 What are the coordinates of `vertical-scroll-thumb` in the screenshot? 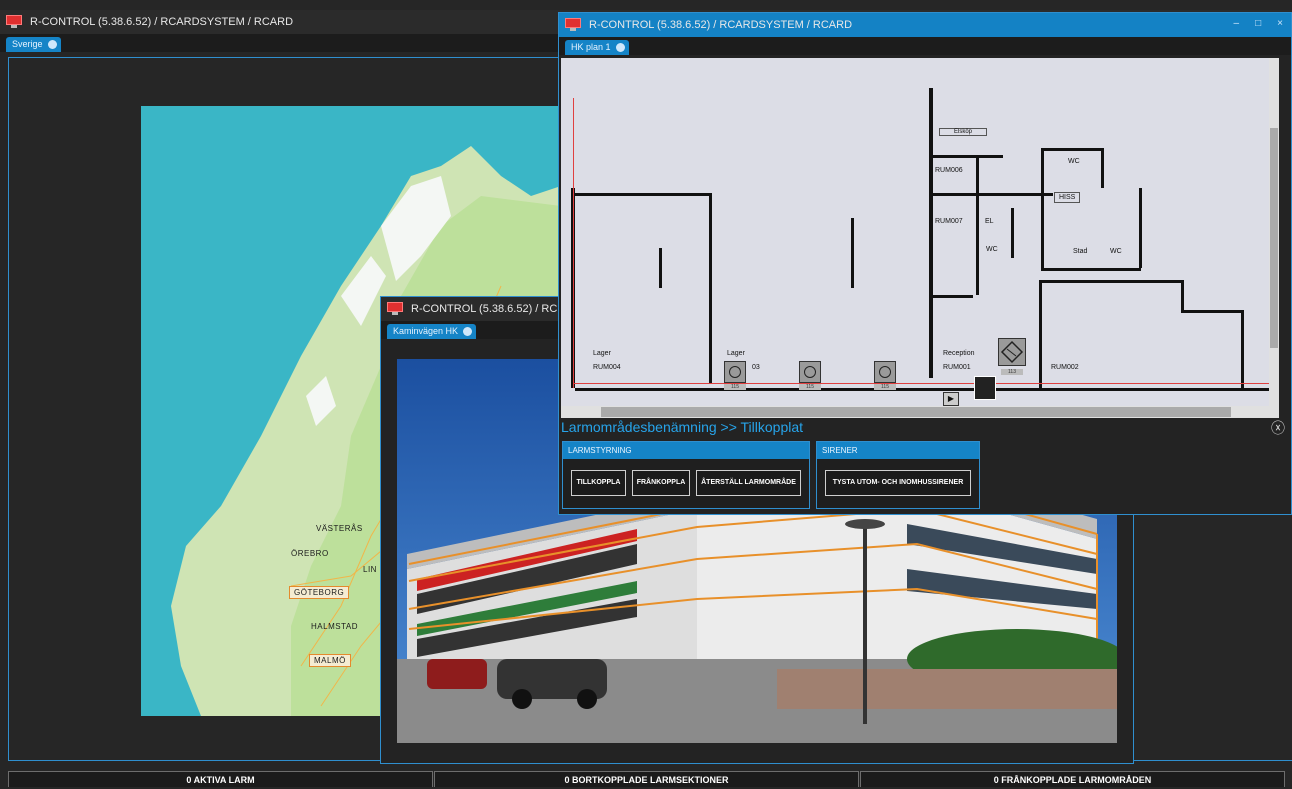 It's located at (1274, 238).